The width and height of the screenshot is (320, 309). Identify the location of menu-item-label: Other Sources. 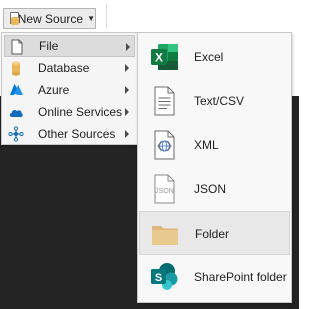
(77, 134).